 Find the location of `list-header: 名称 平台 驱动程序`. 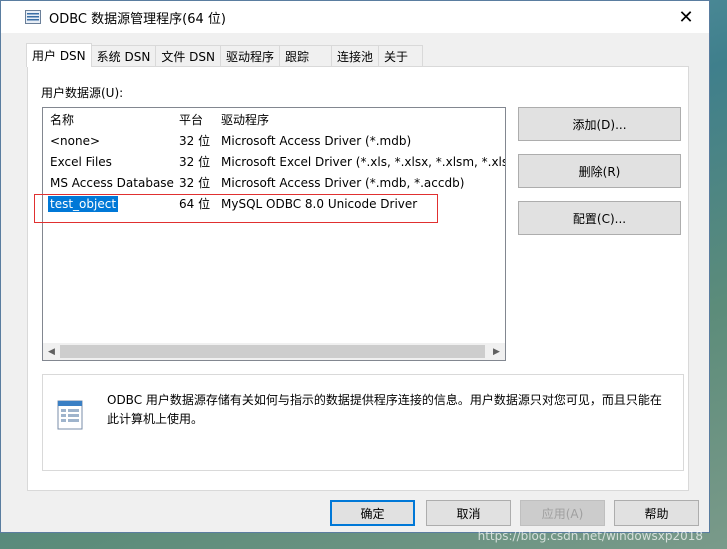

list-header: 名称 平台 驱动程序 is located at coordinates (274, 119).